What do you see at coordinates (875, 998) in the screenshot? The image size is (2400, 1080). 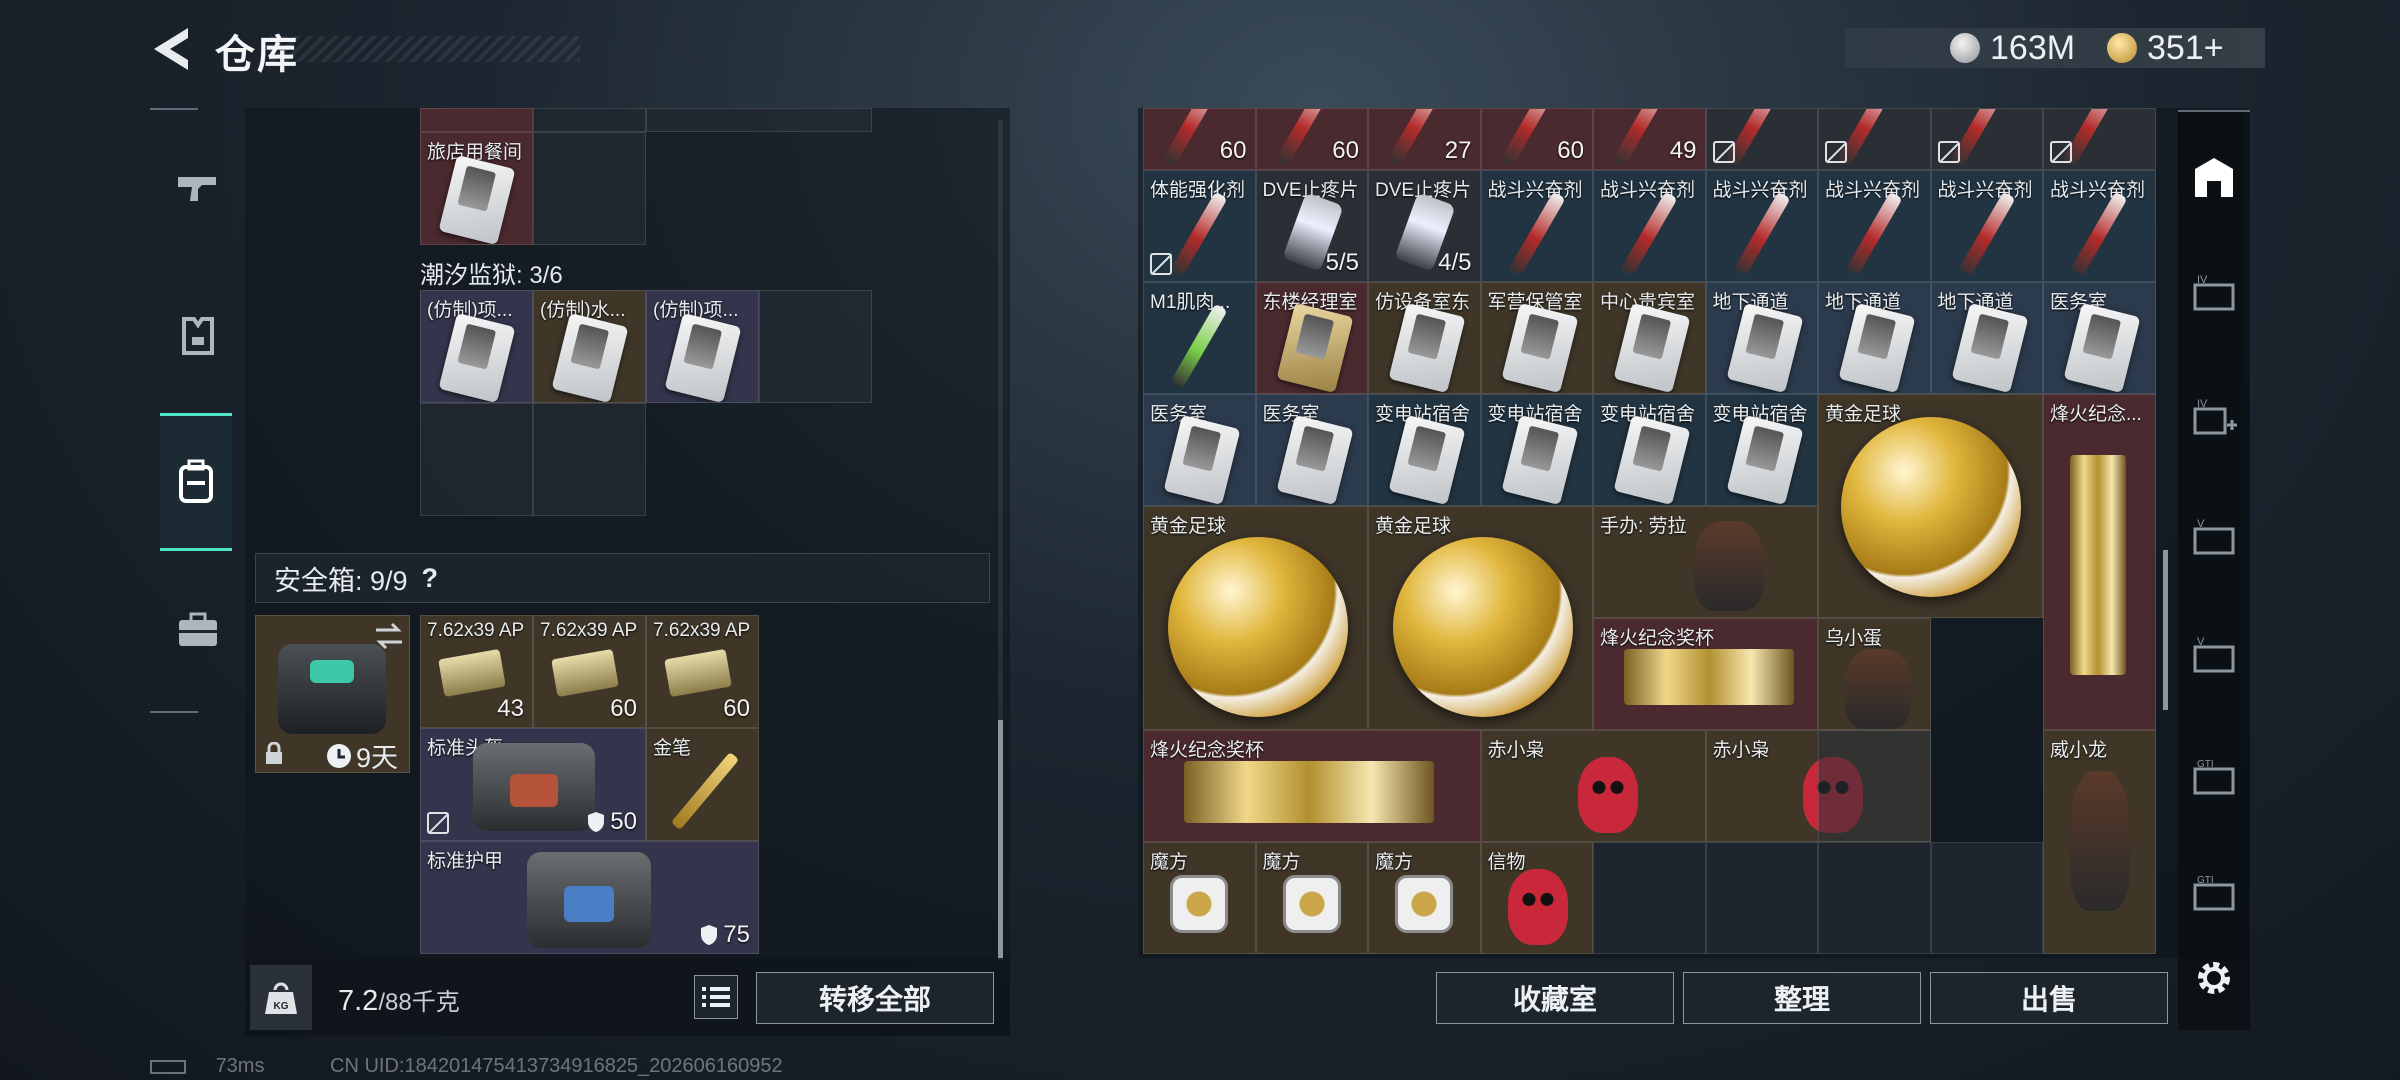 I see `transfer-all-button: 转移全部` at bounding box center [875, 998].